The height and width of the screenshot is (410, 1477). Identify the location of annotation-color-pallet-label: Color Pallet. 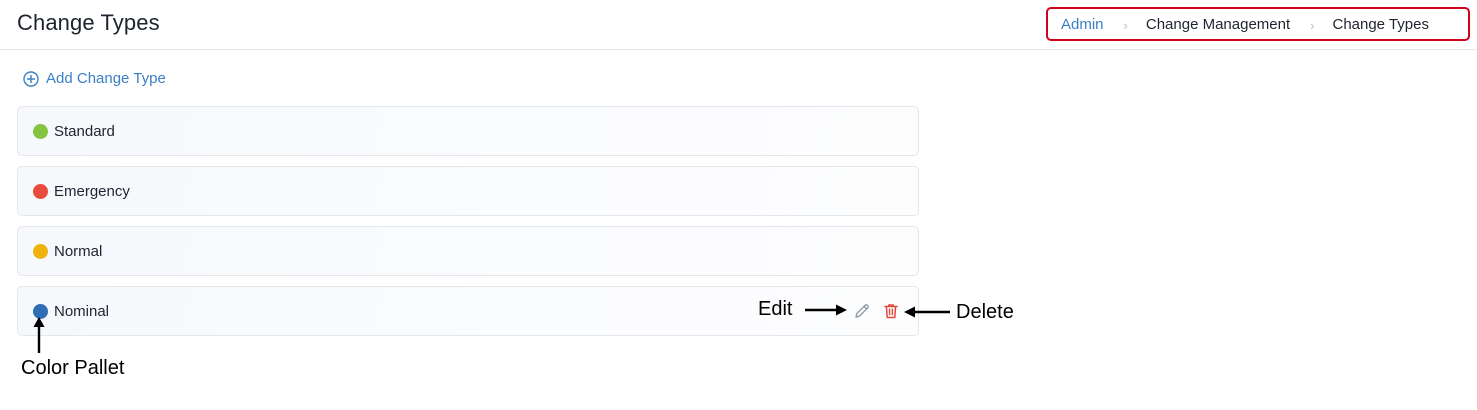
(73, 368).